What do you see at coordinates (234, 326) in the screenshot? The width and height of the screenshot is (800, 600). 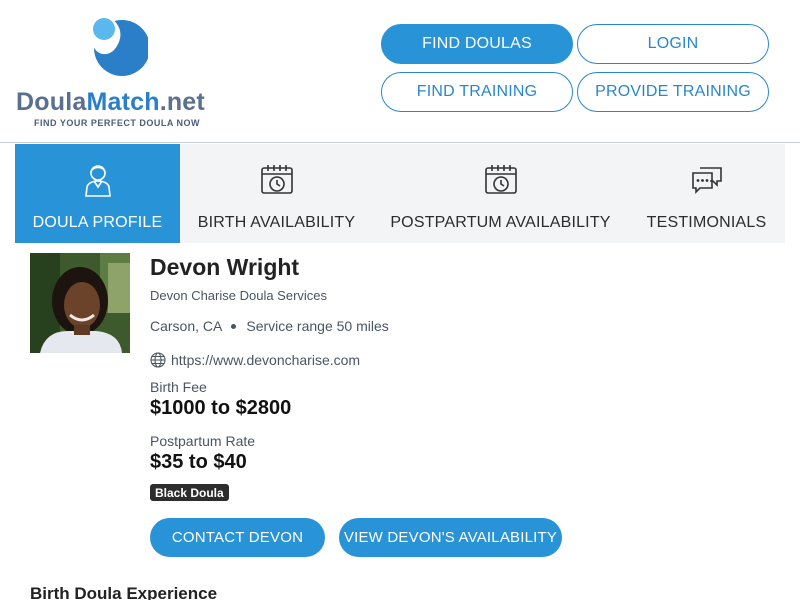 I see `separator-dot` at bounding box center [234, 326].